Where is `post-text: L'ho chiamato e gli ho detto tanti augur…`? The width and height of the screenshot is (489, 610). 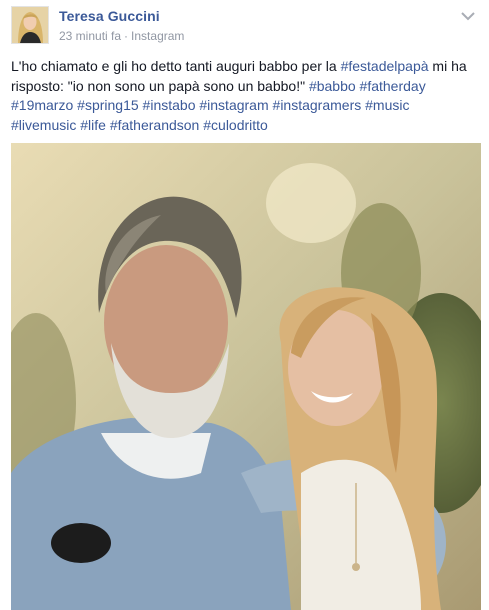
post-text: L'ho chiamato e gli ho detto tanti augur… is located at coordinates (246, 96).